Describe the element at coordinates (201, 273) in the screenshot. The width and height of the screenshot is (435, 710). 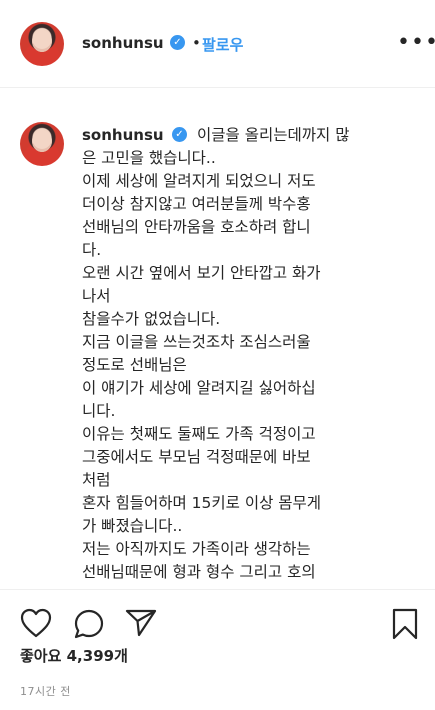
I see `caption-line: 오랜 시간 옆에서 보기 안타깝고 화가` at that location.